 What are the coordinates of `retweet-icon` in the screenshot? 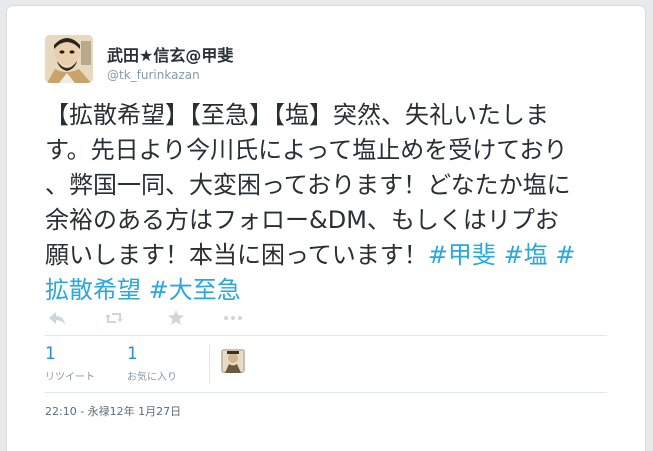 It's located at (114, 318).